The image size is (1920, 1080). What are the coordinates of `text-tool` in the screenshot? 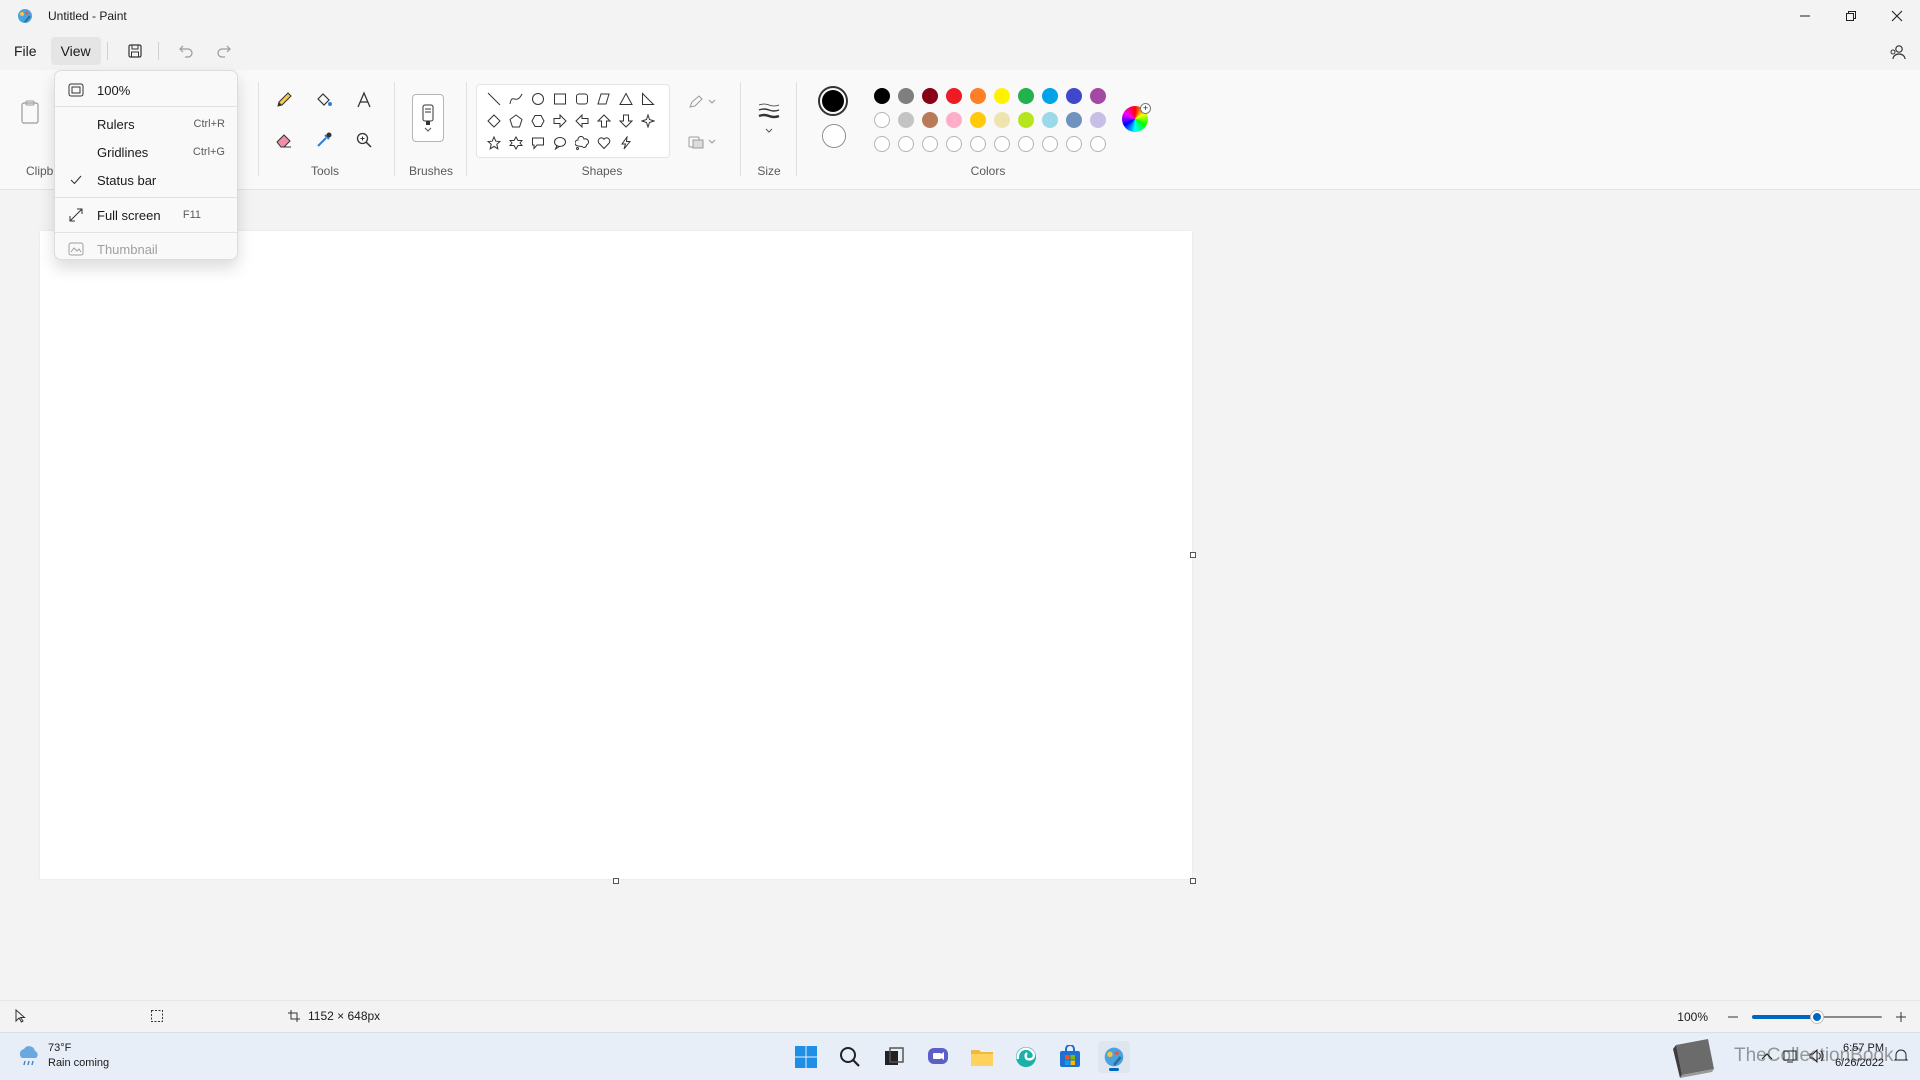 It's located at (364, 100).